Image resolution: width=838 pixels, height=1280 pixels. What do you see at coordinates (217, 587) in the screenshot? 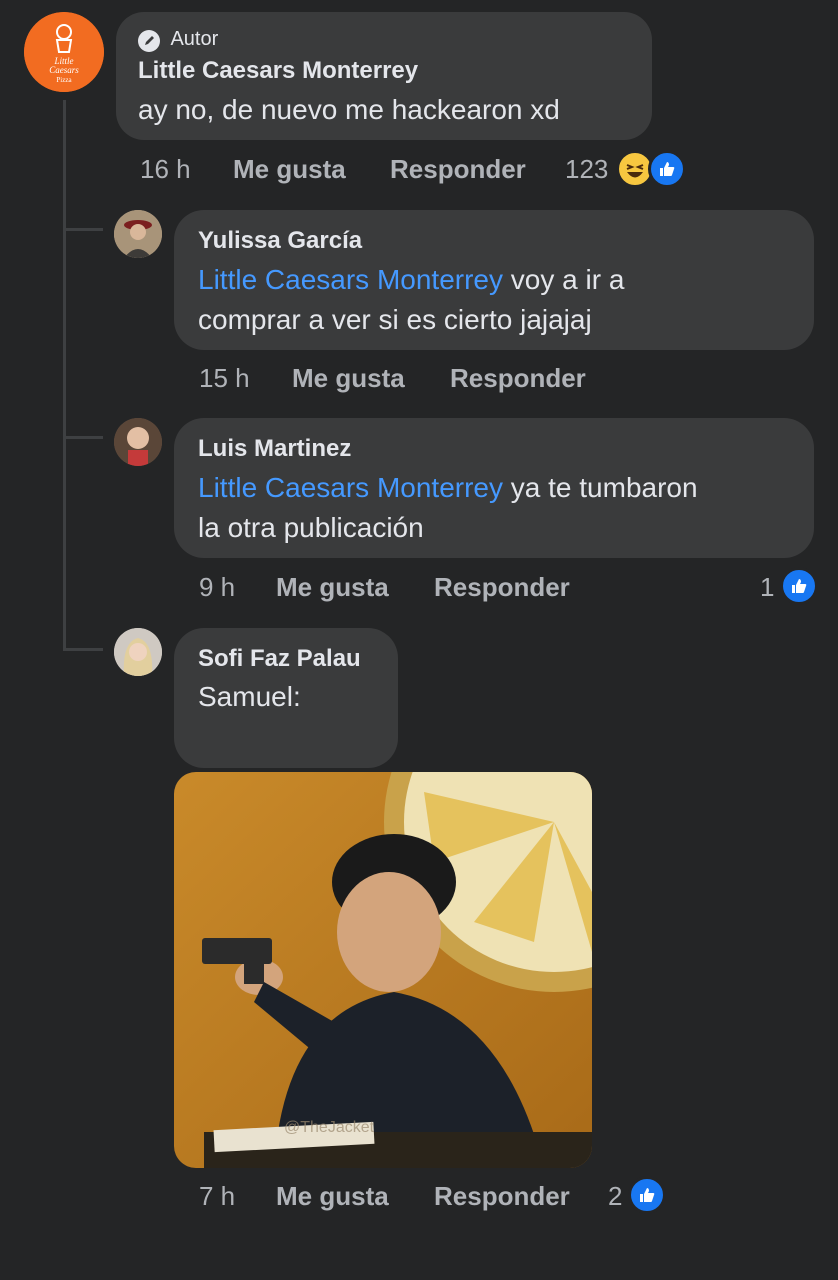
I see `comment-time-3: 9 h` at bounding box center [217, 587].